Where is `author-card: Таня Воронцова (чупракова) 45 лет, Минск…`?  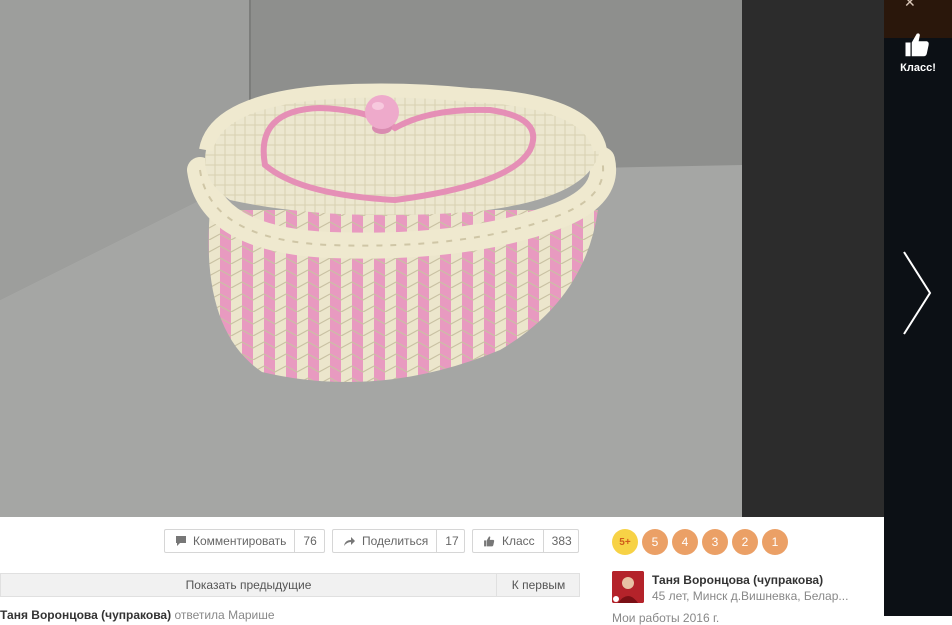
author-card: Таня Воронцова (чупракова) 45 лет, Минск… is located at coordinates (743, 598).